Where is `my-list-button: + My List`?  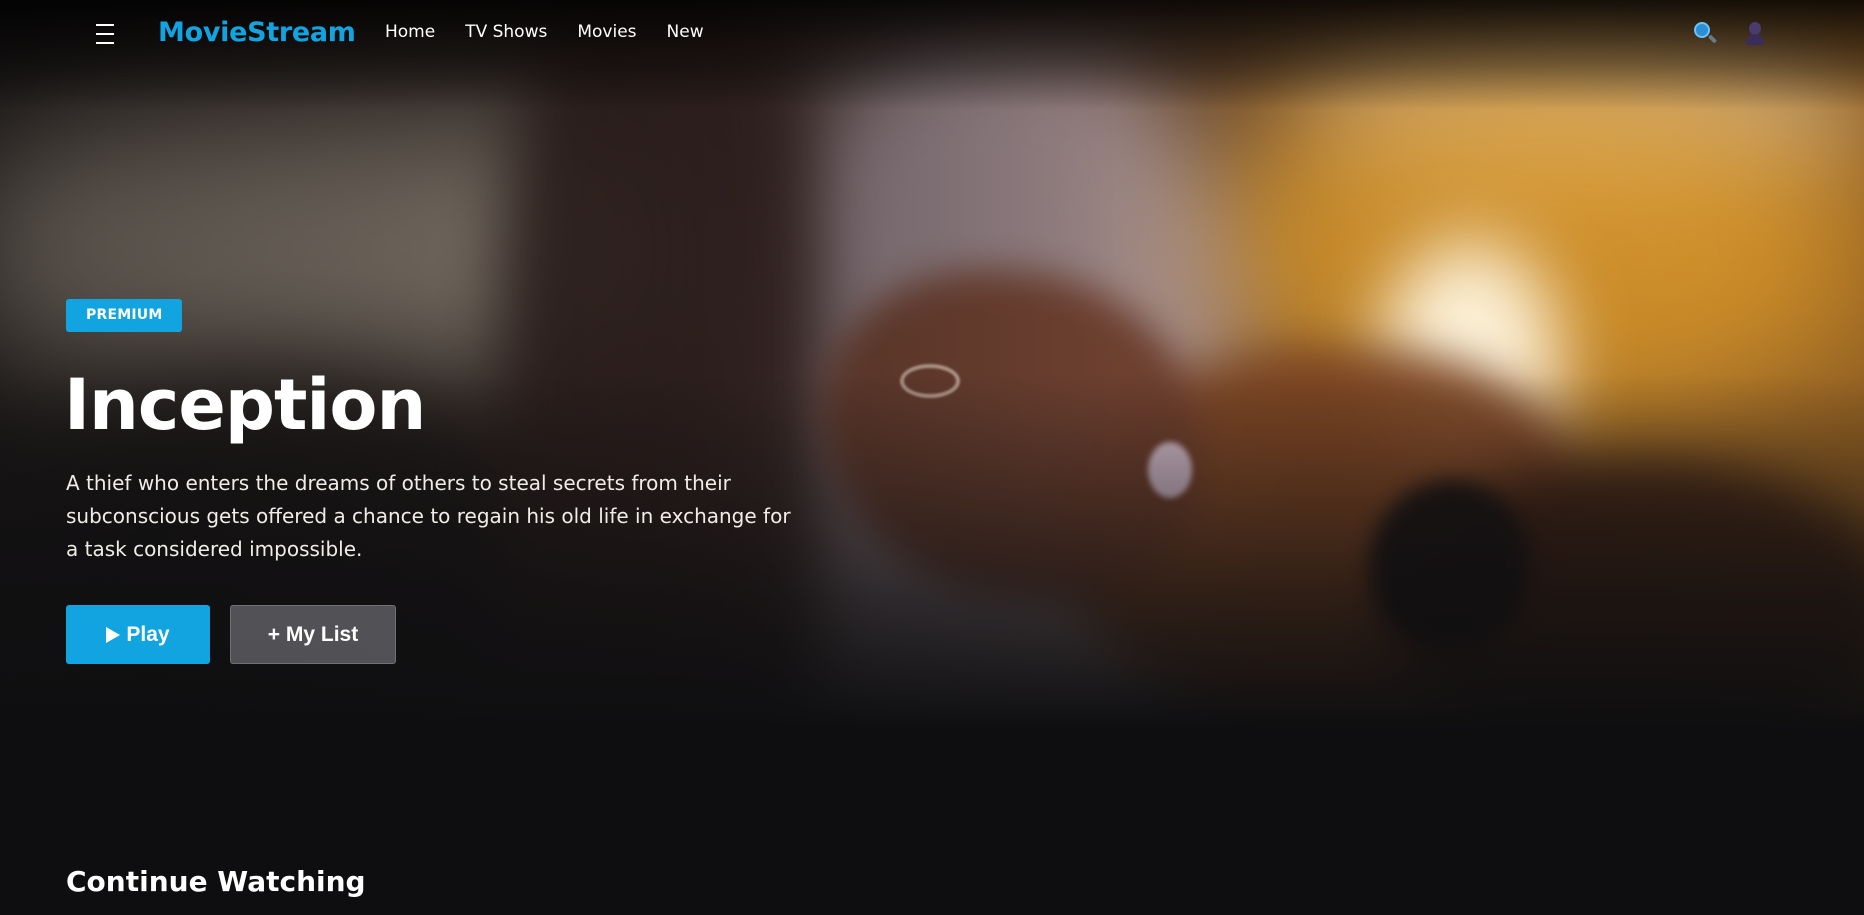 my-list-button: + My List is located at coordinates (313, 634).